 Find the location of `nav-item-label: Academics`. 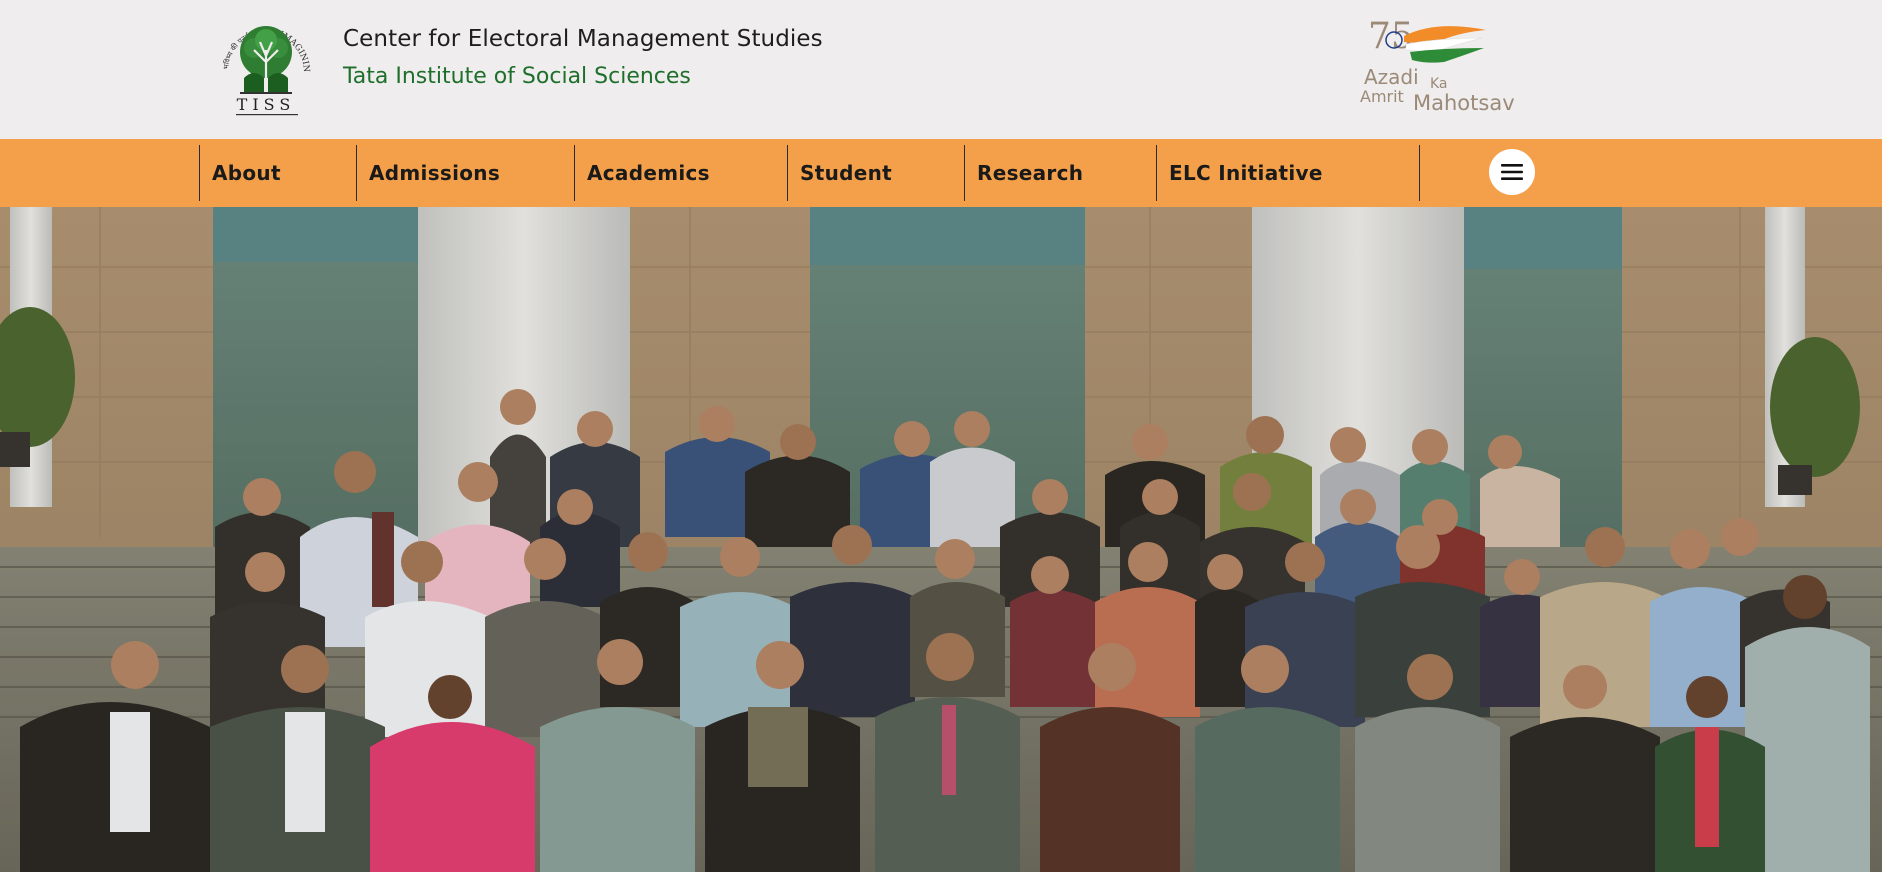

nav-item-label: Academics is located at coordinates (648, 173).